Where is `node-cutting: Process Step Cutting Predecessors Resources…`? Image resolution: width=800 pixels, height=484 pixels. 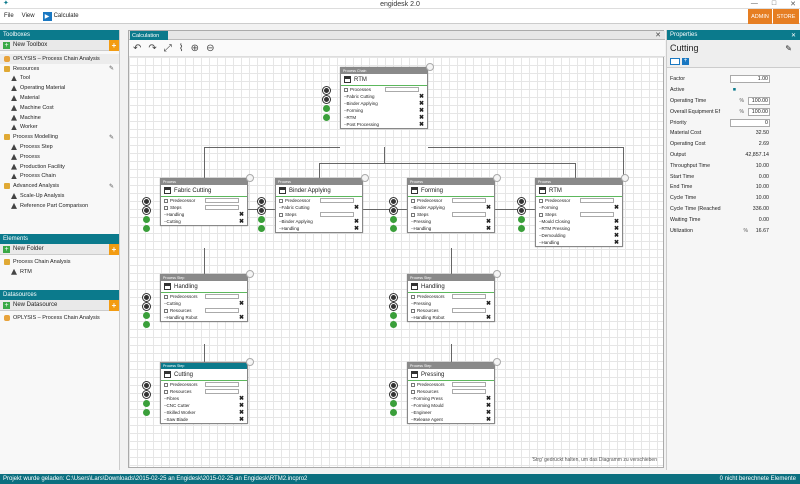 node-cutting: Process Step Cutting Predecessors Resources… is located at coordinates (198, 391).